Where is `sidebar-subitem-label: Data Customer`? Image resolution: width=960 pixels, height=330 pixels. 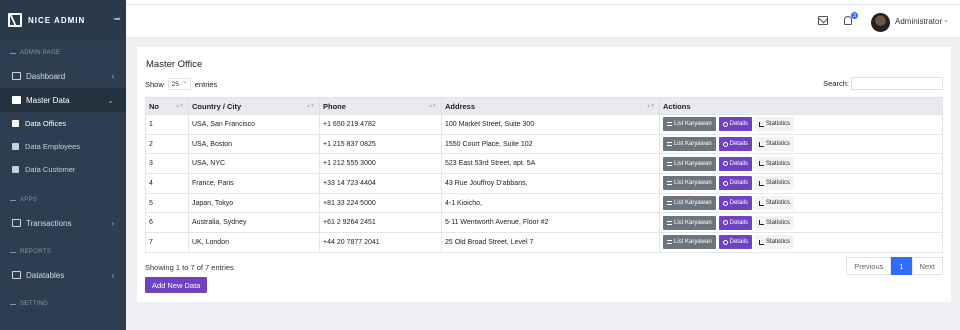 sidebar-subitem-label: Data Customer is located at coordinates (50, 169).